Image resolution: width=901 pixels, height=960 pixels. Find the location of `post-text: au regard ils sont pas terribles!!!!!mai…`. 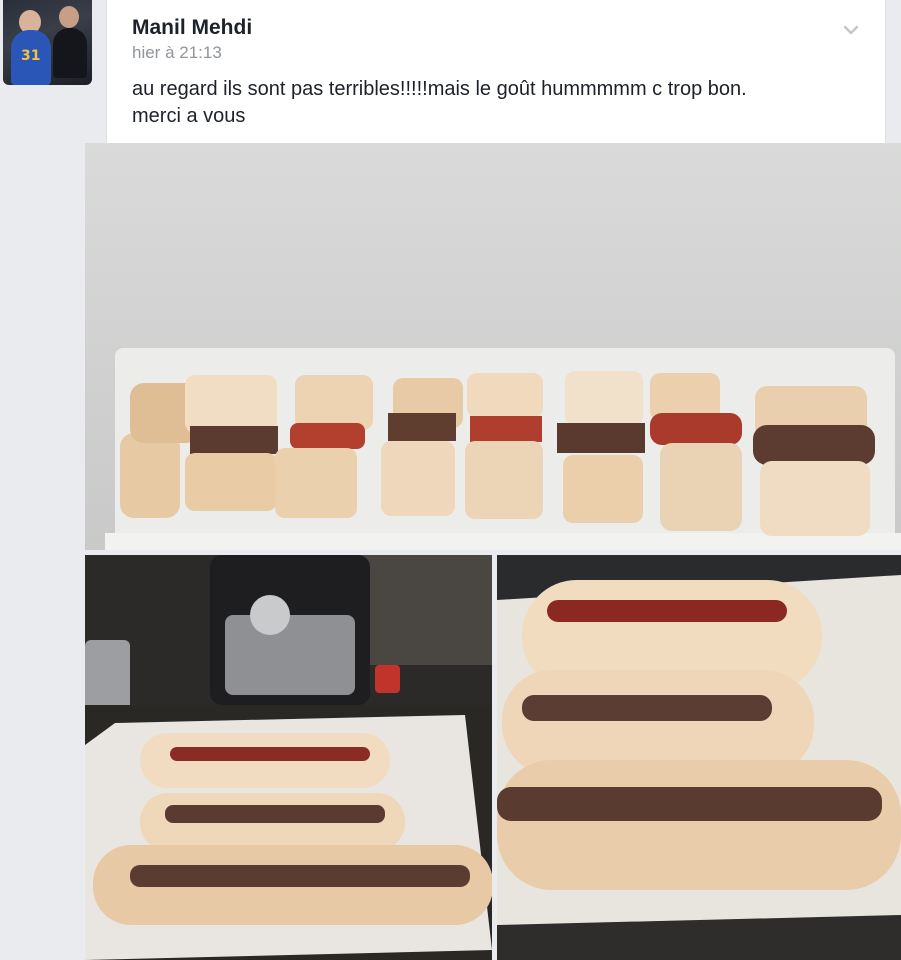

post-text: au regard ils sont pas terribles!!!!!mai… is located at coordinates (502, 103).